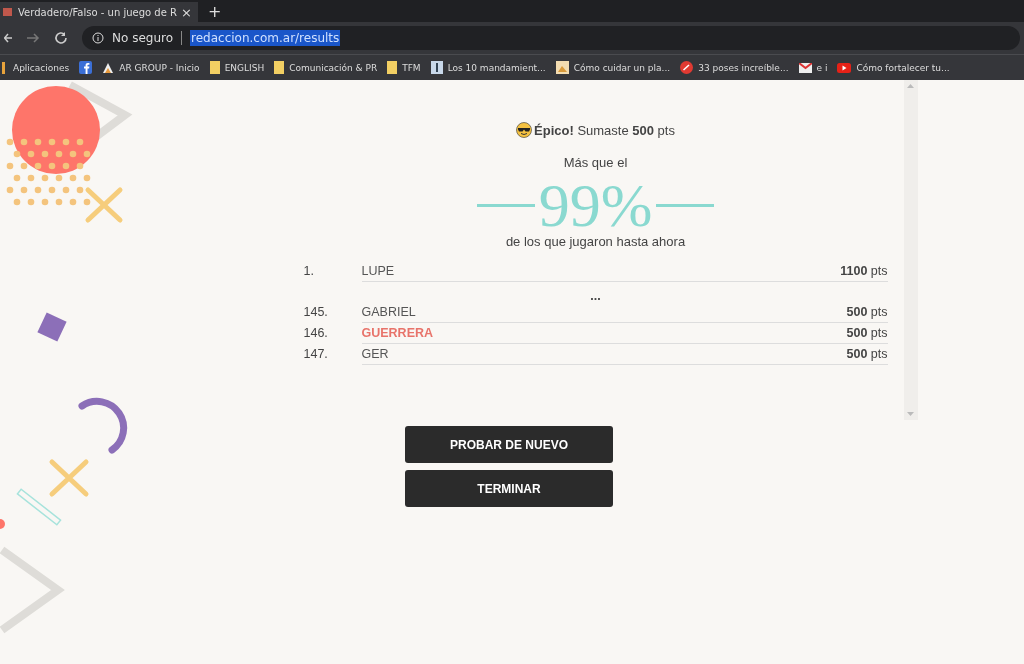  What do you see at coordinates (509, 488) in the screenshot?
I see `action-button: TERMINAR` at bounding box center [509, 488].